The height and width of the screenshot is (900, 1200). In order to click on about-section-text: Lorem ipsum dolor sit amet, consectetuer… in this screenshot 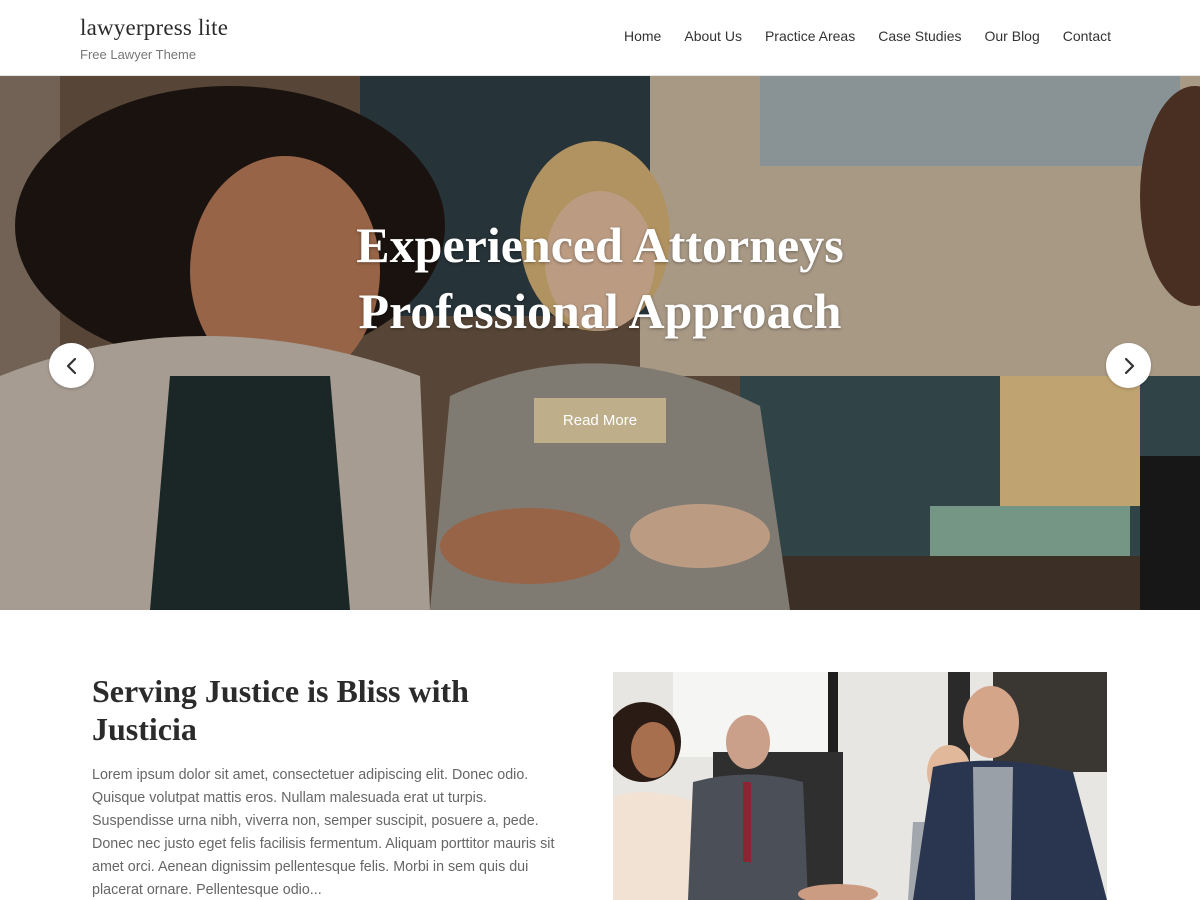, I will do `click(323, 832)`.